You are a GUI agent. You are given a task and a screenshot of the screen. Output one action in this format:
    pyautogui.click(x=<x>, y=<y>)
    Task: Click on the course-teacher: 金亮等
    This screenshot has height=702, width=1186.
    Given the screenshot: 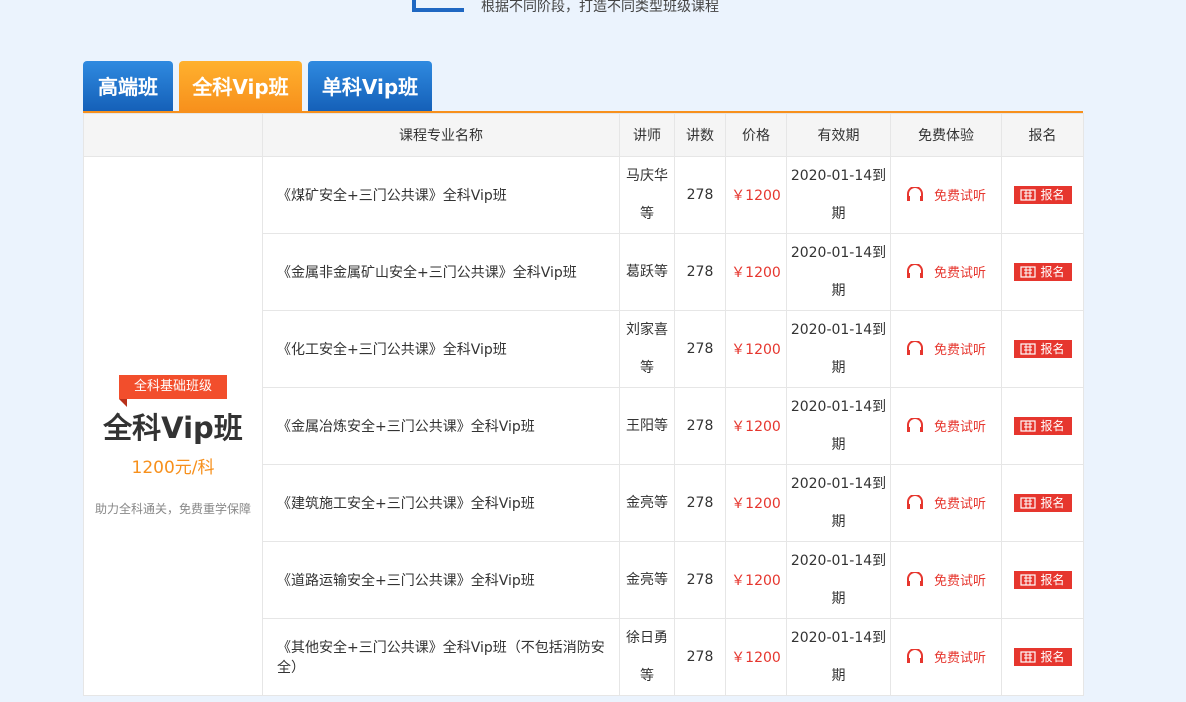 What is the action you would take?
    pyautogui.click(x=647, y=580)
    